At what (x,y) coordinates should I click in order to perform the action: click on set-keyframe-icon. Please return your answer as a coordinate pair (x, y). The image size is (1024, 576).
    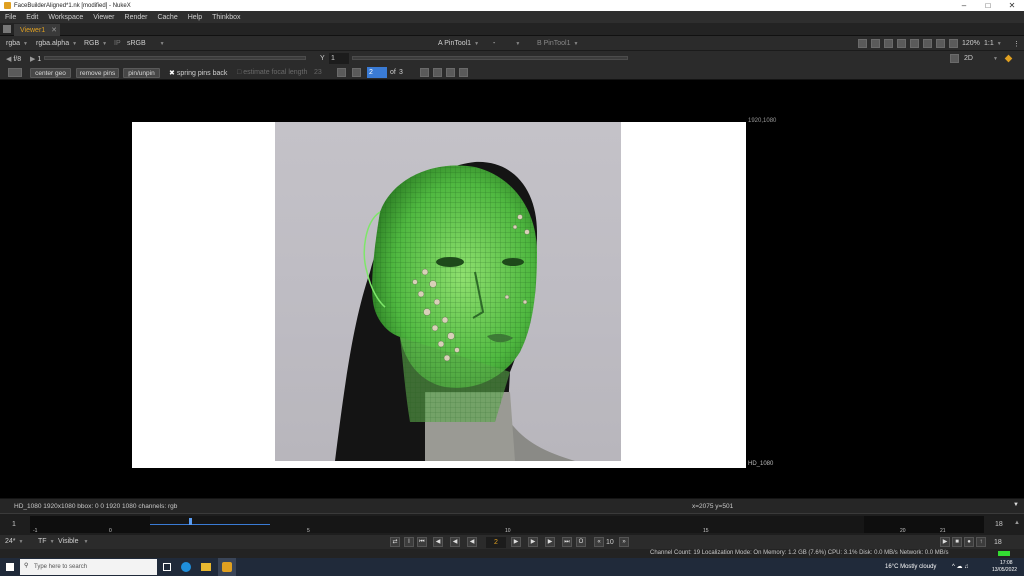
    Looking at the image, I should click on (437, 72).